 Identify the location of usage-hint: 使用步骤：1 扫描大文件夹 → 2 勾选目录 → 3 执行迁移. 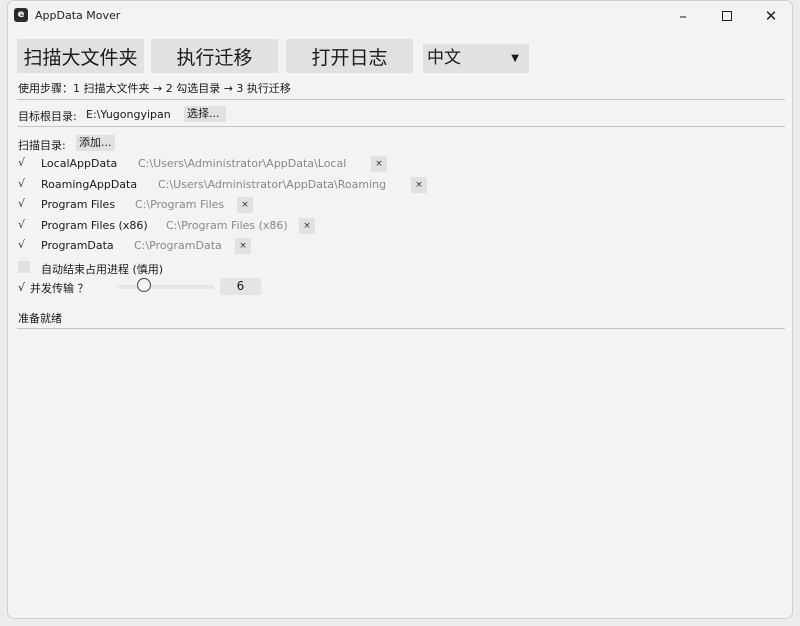
(154, 88).